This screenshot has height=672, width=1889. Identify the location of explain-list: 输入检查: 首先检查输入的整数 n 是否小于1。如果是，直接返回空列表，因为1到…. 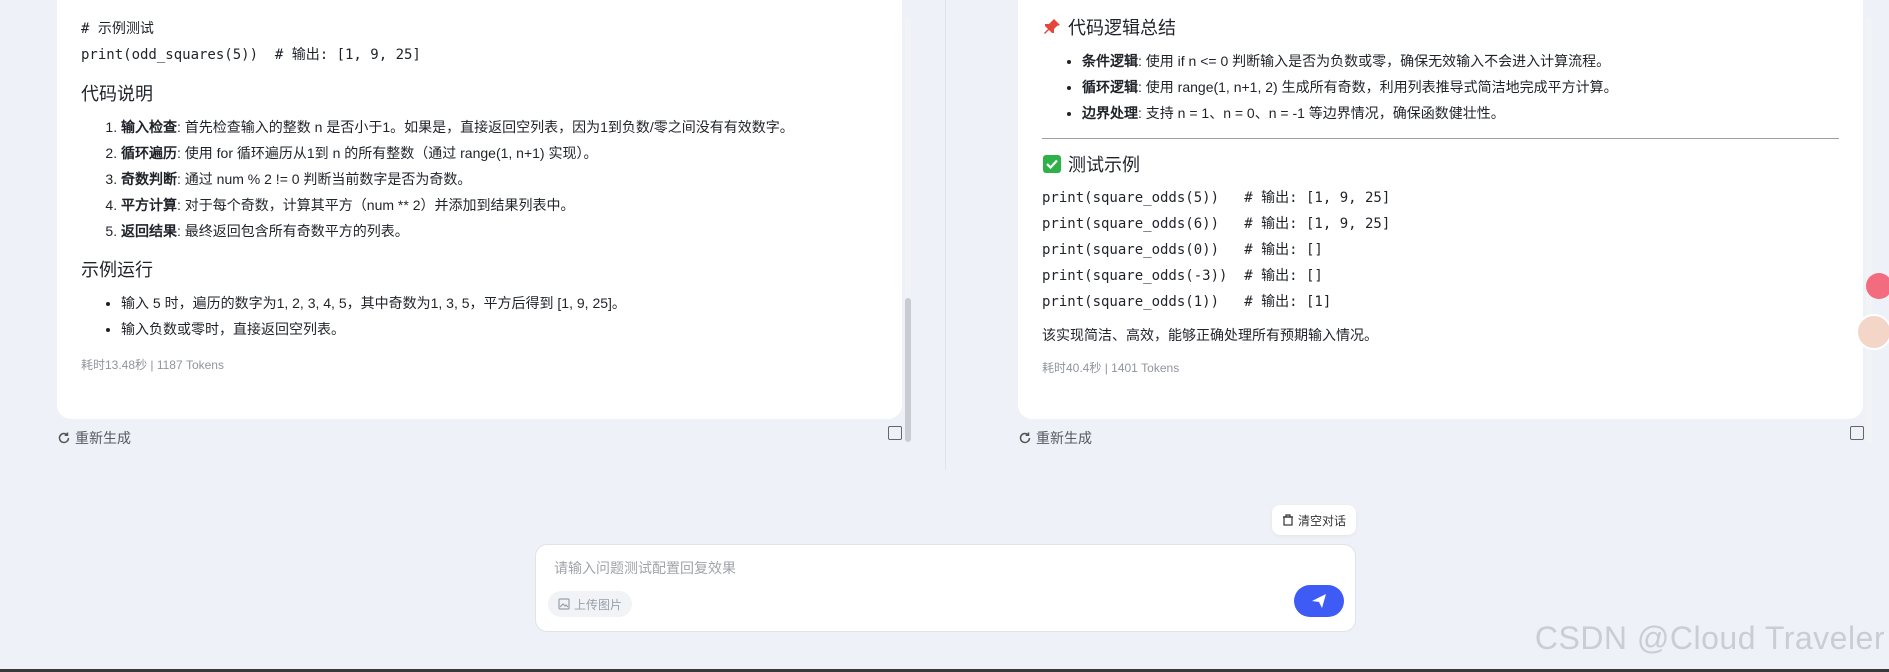
(491, 179).